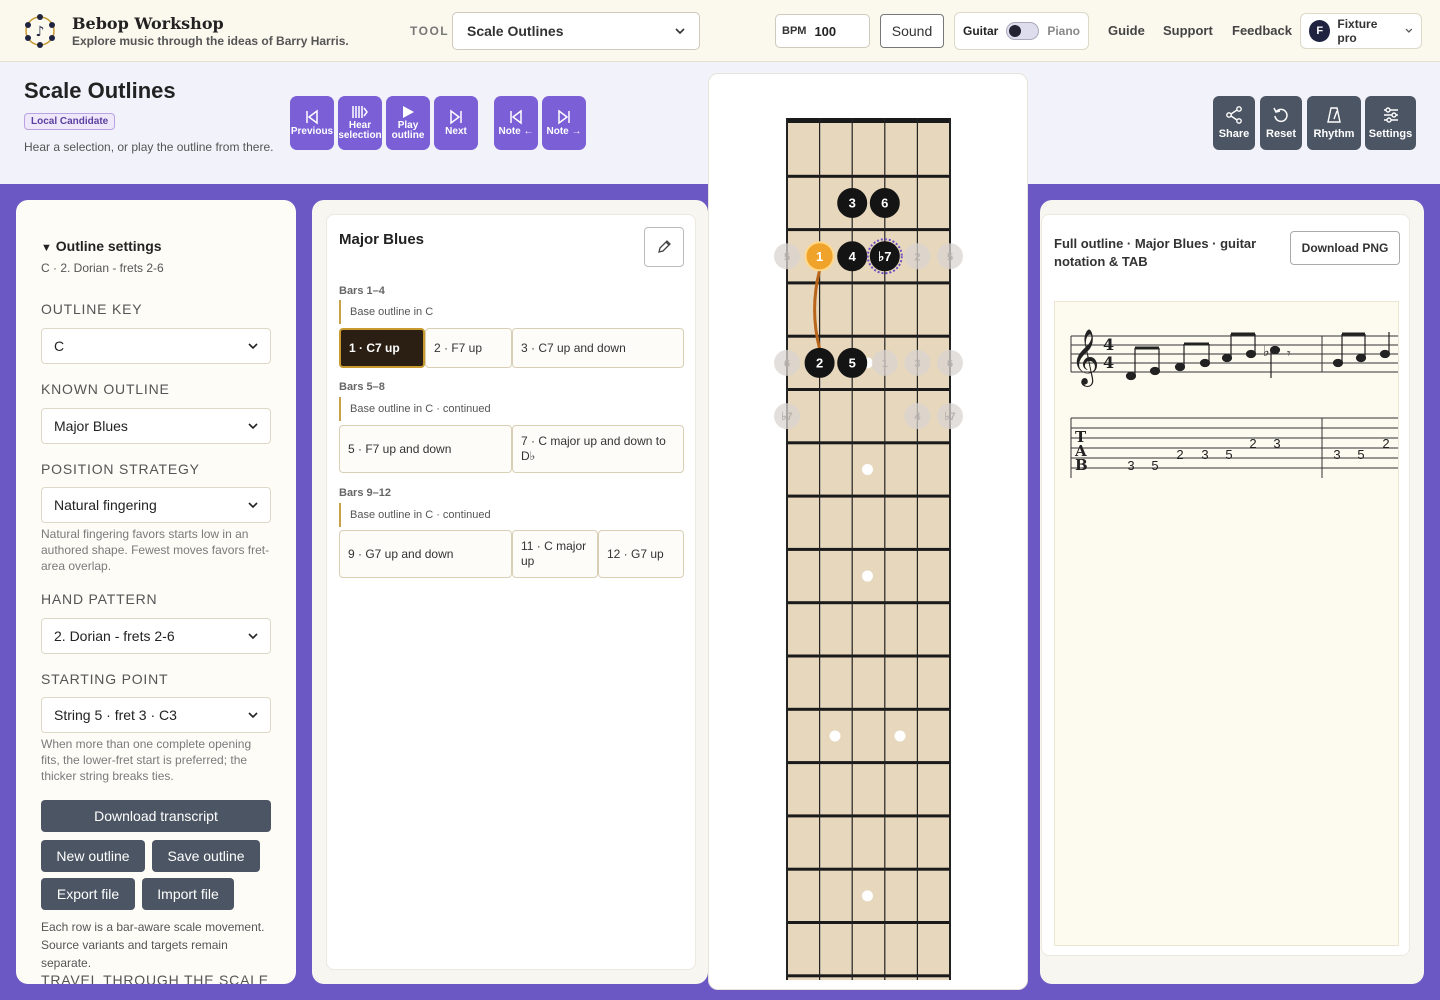  What do you see at coordinates (468, 348) in the screenshot?
I see `outline-chip: 2 · F7 up` at bounding box center [468, 348].